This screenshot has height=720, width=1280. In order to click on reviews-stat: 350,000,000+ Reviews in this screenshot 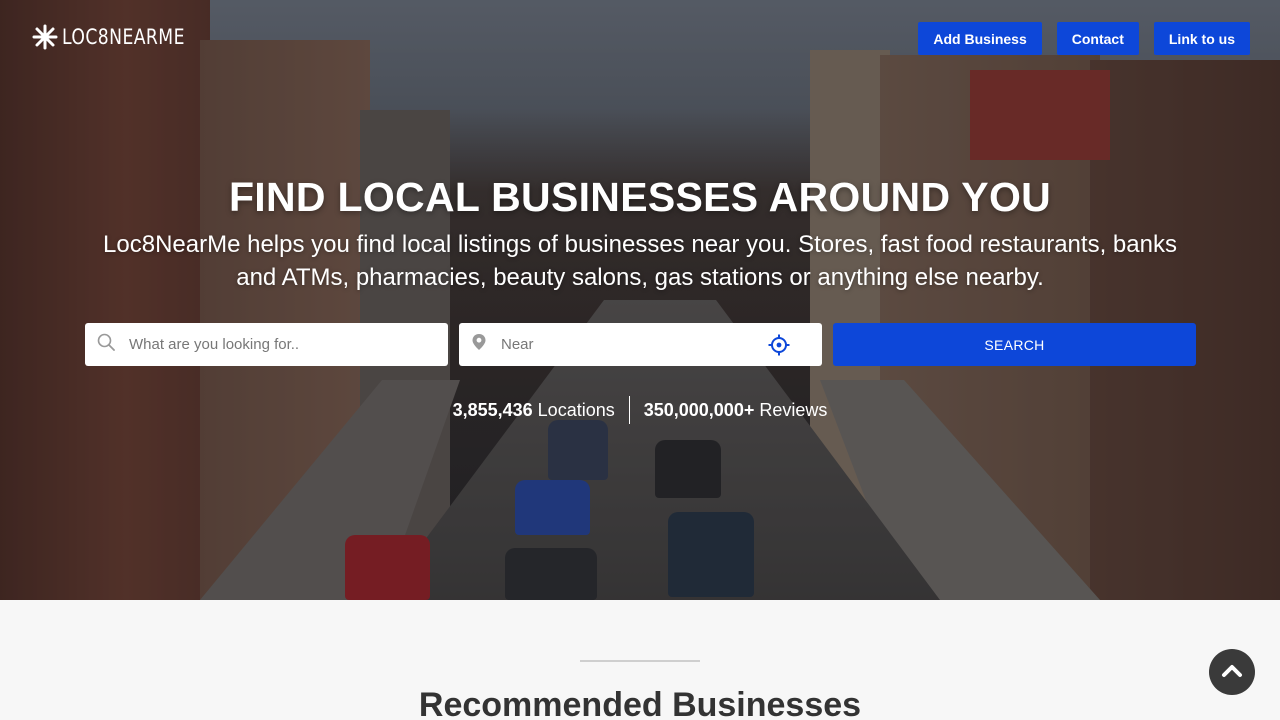, I will do `click(736, 410)`.